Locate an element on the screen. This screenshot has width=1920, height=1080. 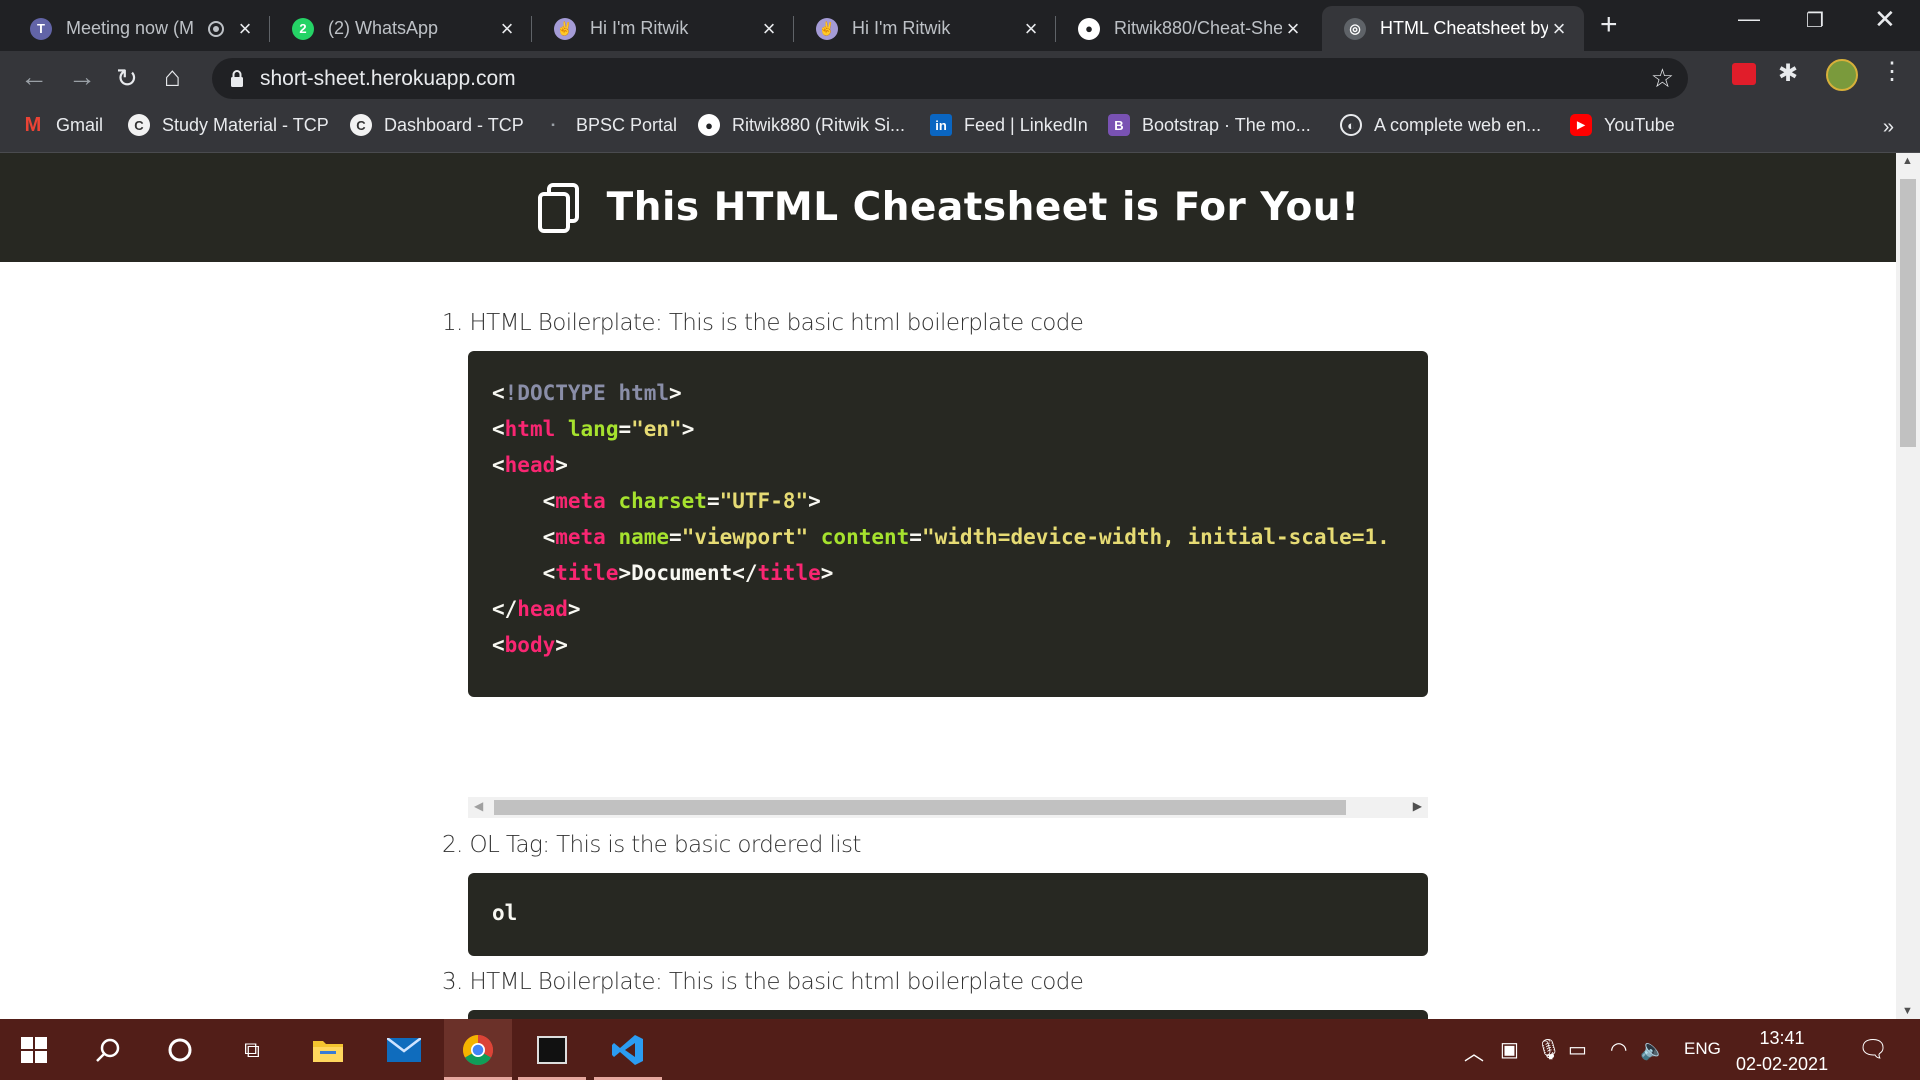
snip-icon is located at coordinates (552, 1049).